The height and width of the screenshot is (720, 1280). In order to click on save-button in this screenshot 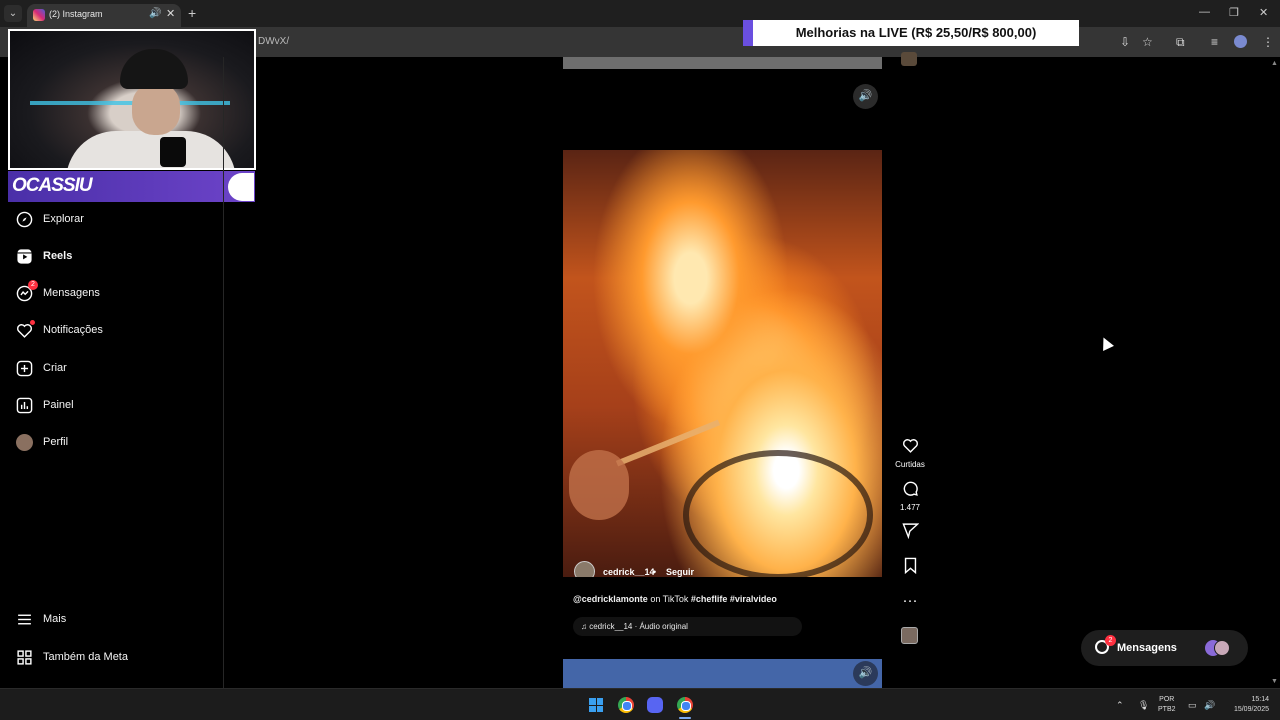, I will do `click(910, 567)`.